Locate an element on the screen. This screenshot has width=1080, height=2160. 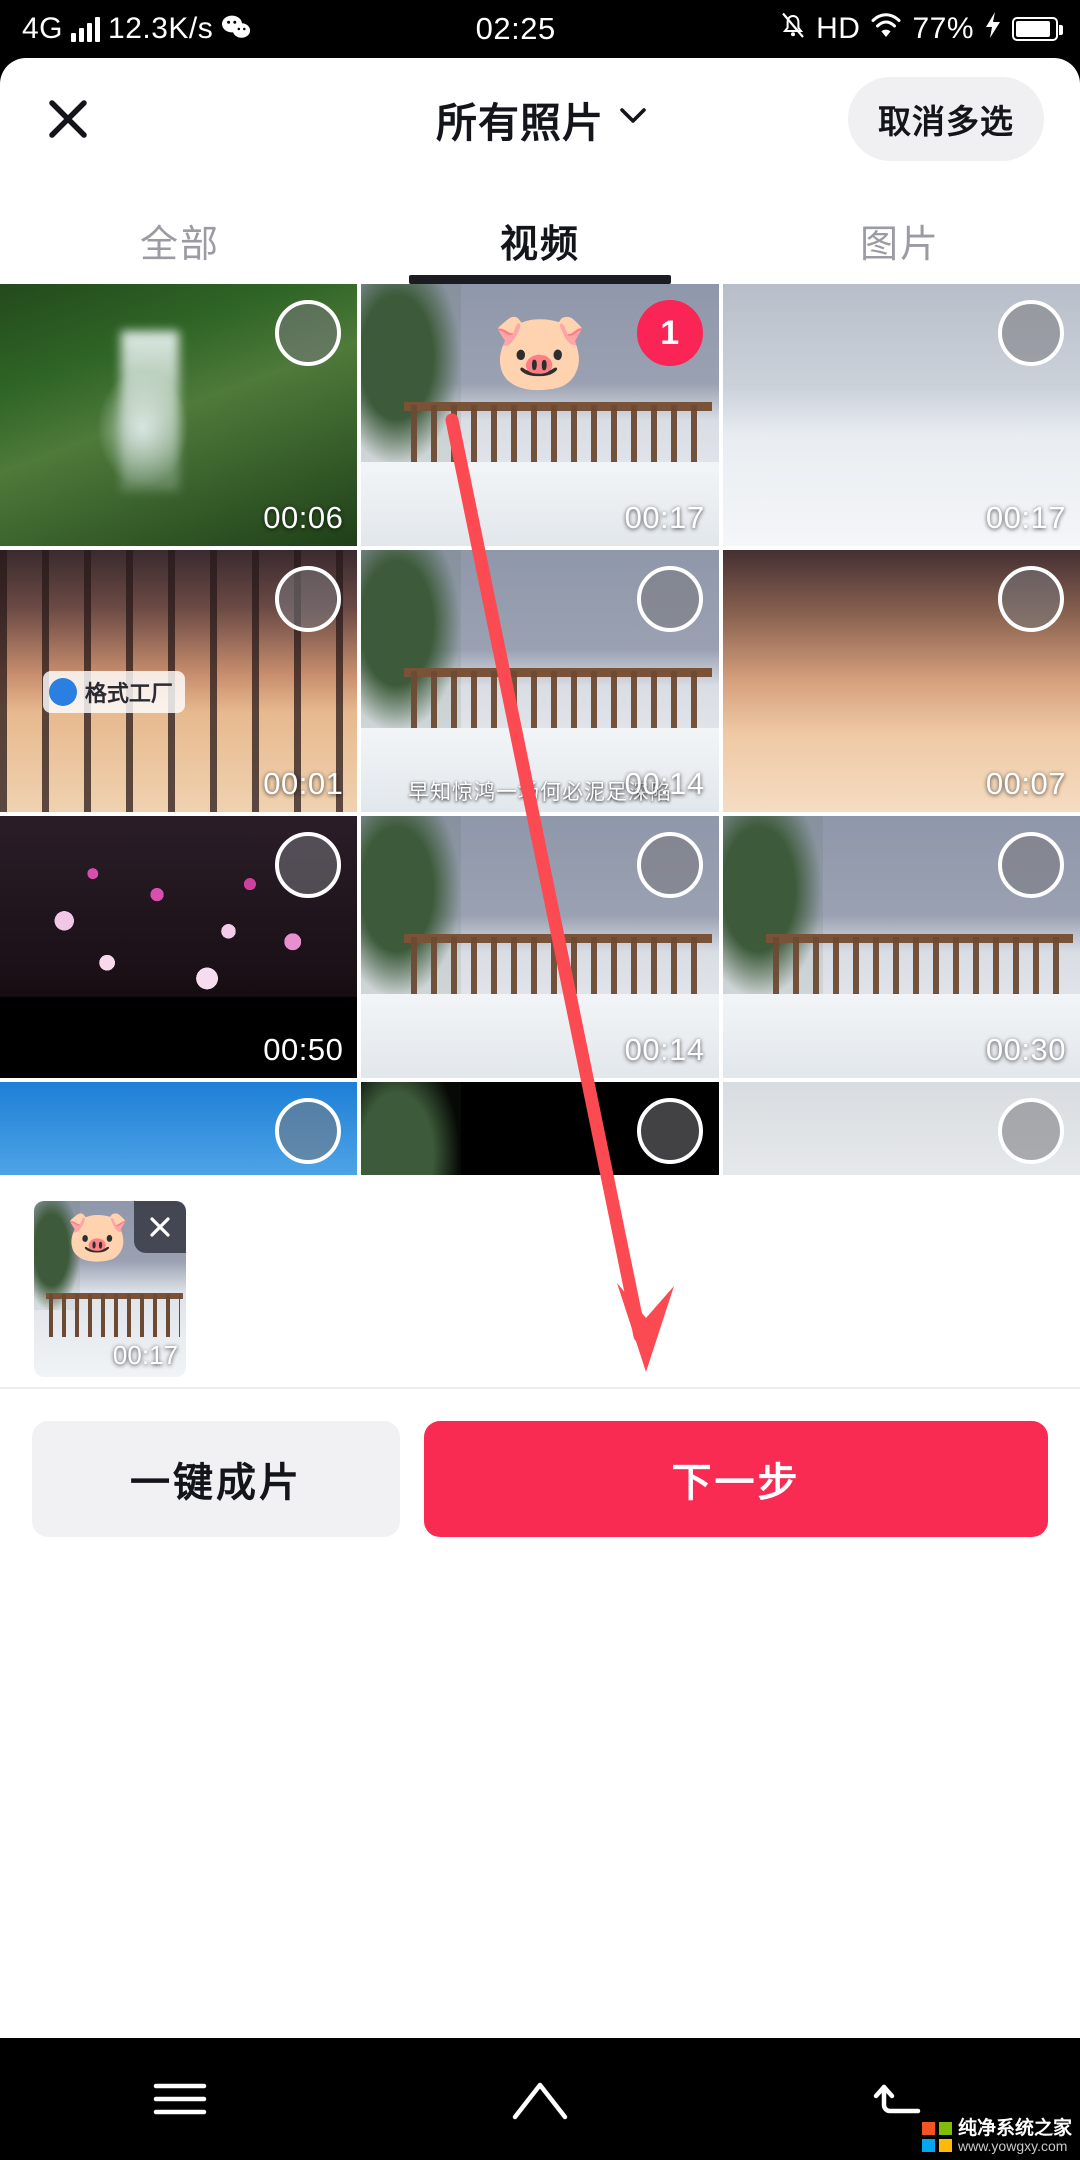
action-bar: 一键成片 下一步 is located at coordinates (540, 1479).